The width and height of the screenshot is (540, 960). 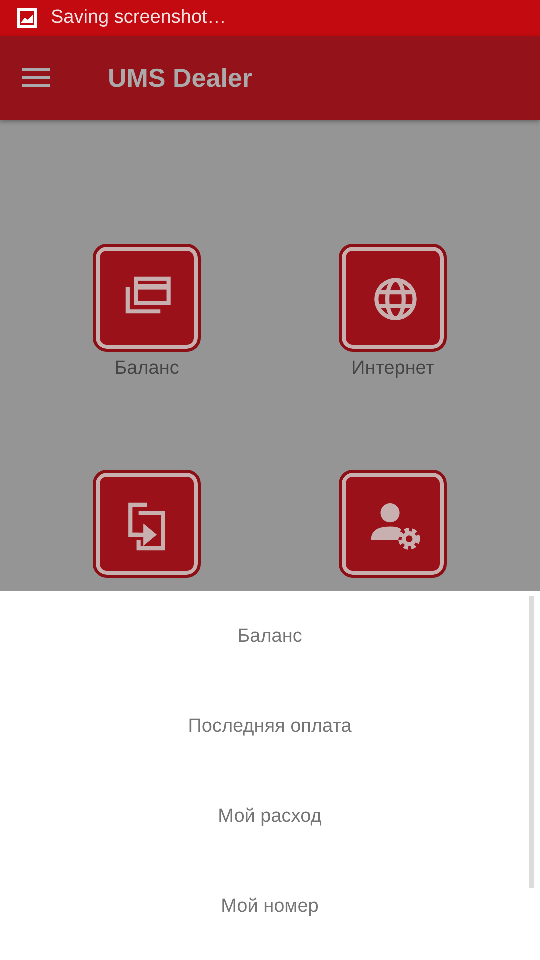 I want to click on menu-button, so click(x=36, y=78).